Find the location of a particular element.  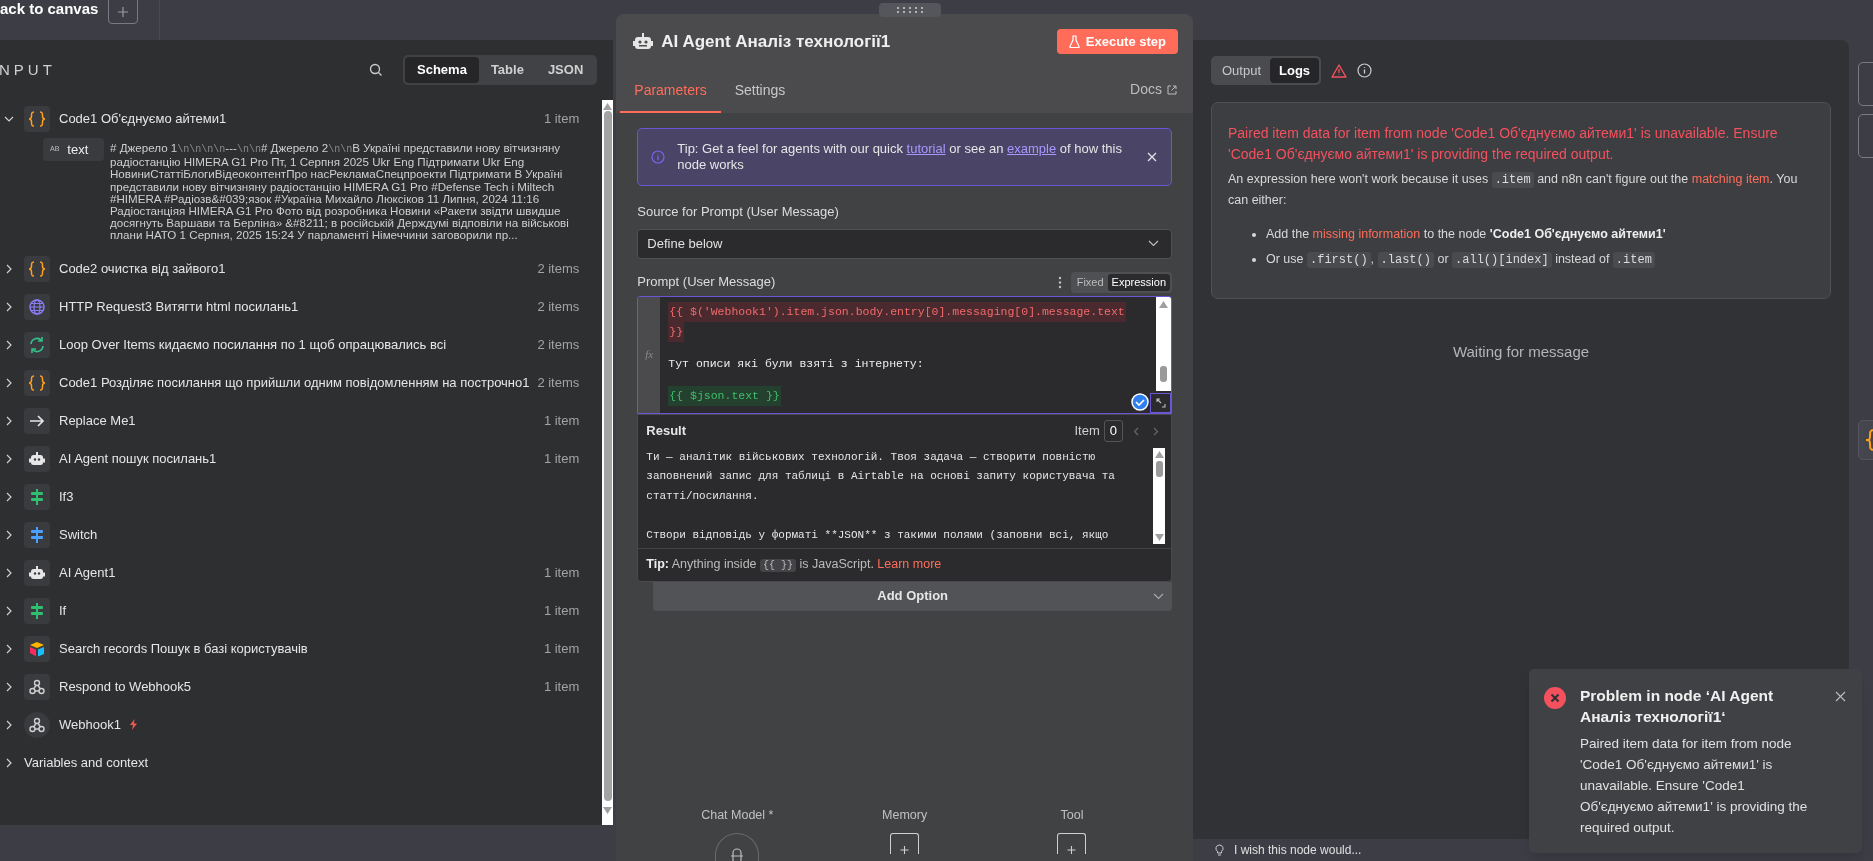

node-name: If is located at coordinates (63, 610).